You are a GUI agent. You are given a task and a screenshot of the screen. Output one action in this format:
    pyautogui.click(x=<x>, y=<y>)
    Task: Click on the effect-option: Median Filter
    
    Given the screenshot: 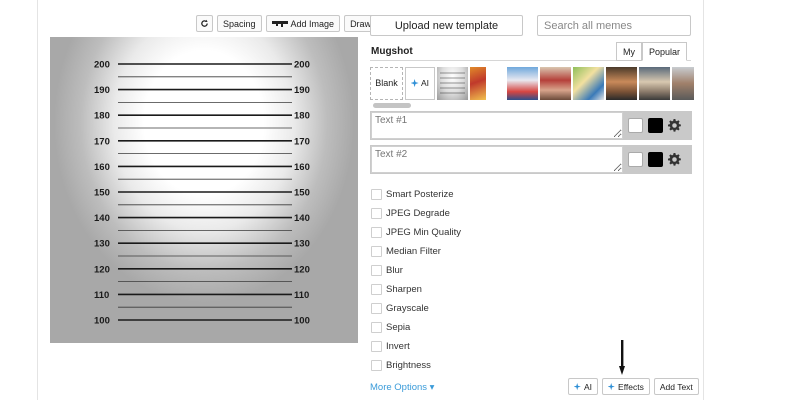 What is the action you would take?
    pyautogui.click(x=416, y=251)
    